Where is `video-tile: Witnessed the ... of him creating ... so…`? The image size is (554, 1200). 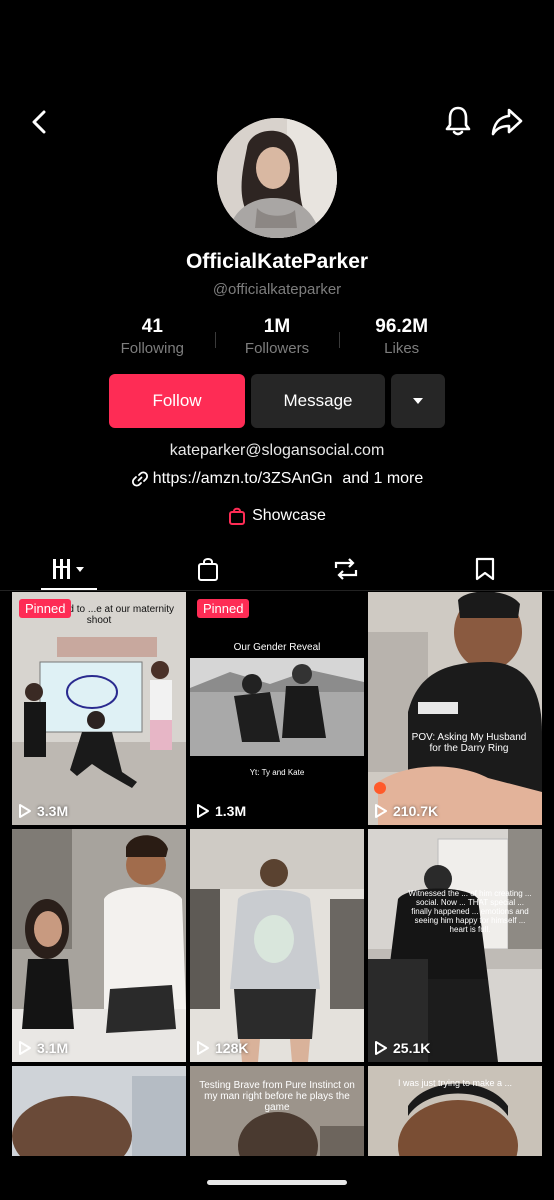
video-tile: Witnessed the ... of him creating ... so… is located at coordinates (455, 945).